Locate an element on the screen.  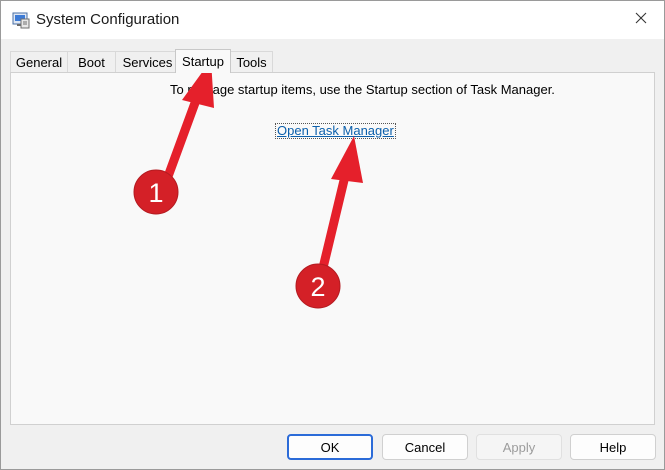
close-icon is located at coordinates (641, 20).